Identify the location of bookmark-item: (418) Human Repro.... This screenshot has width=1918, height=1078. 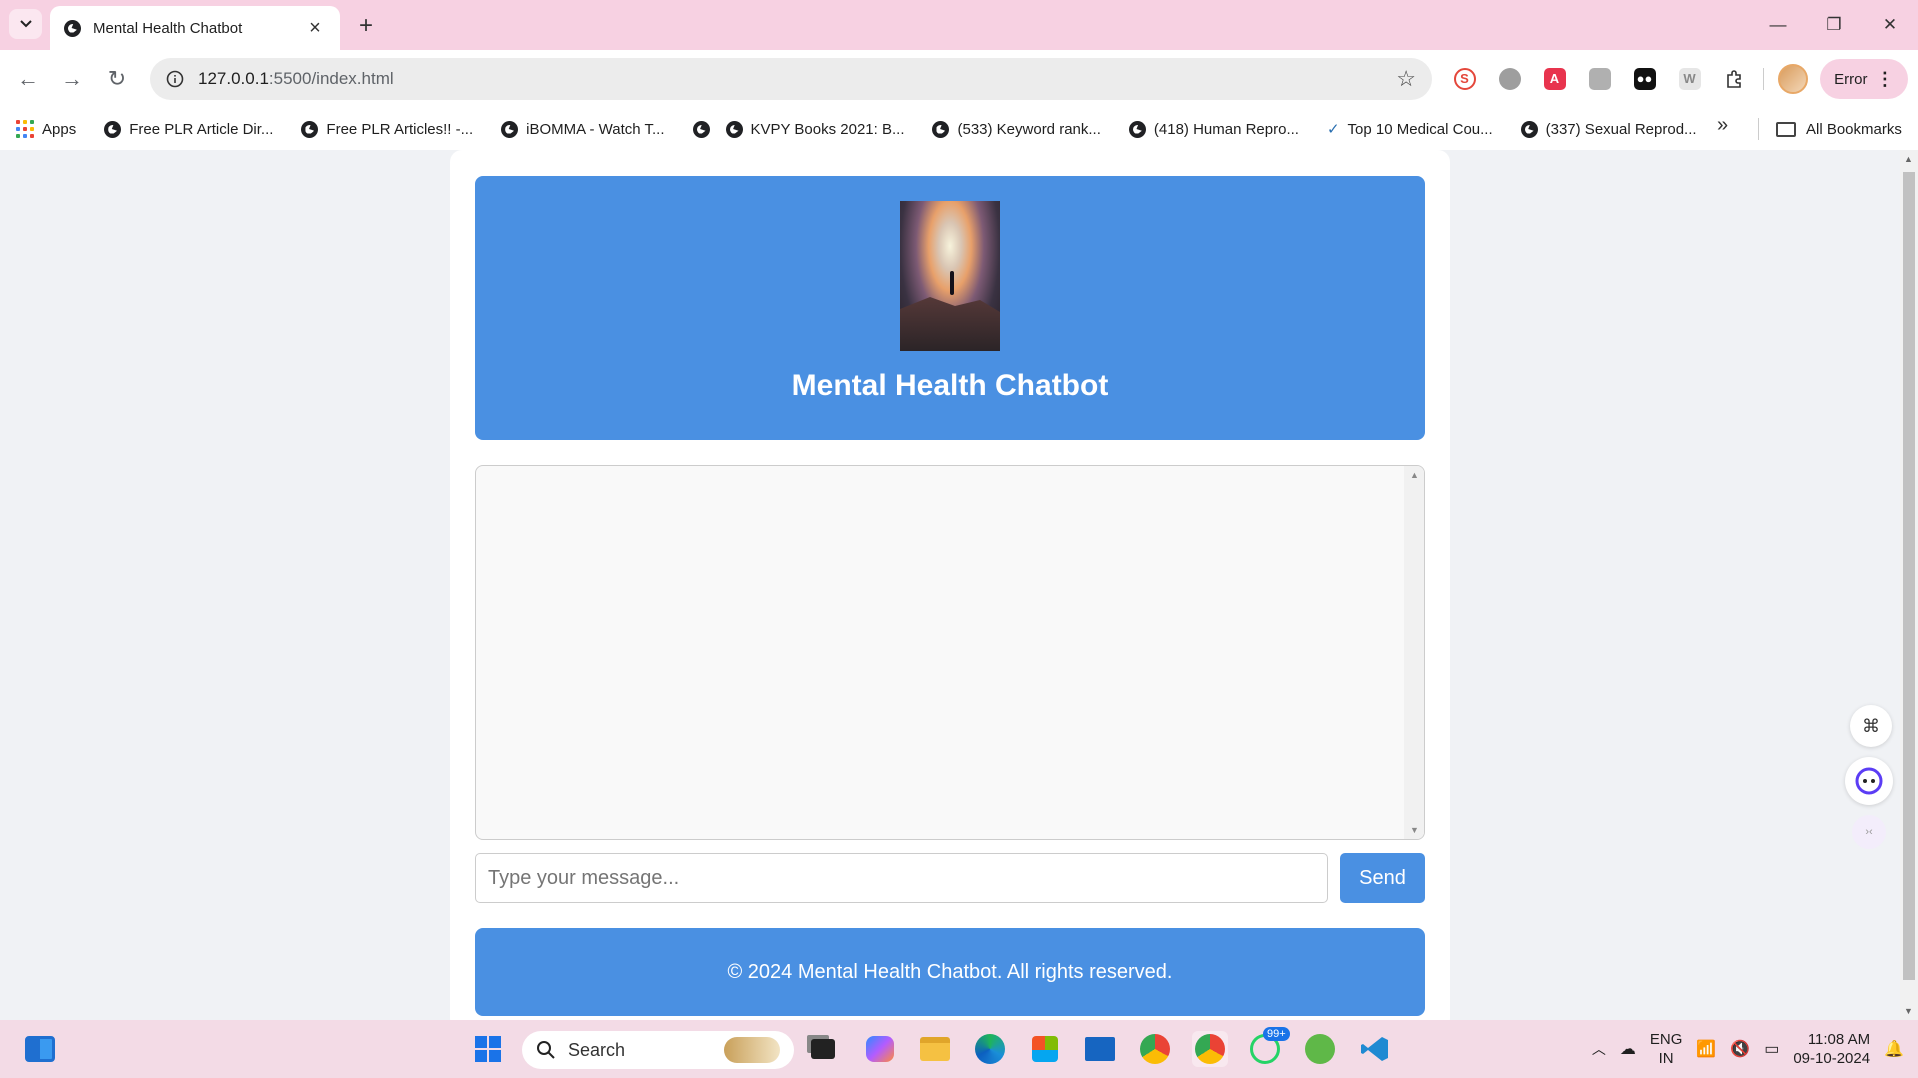
(1213, 129).